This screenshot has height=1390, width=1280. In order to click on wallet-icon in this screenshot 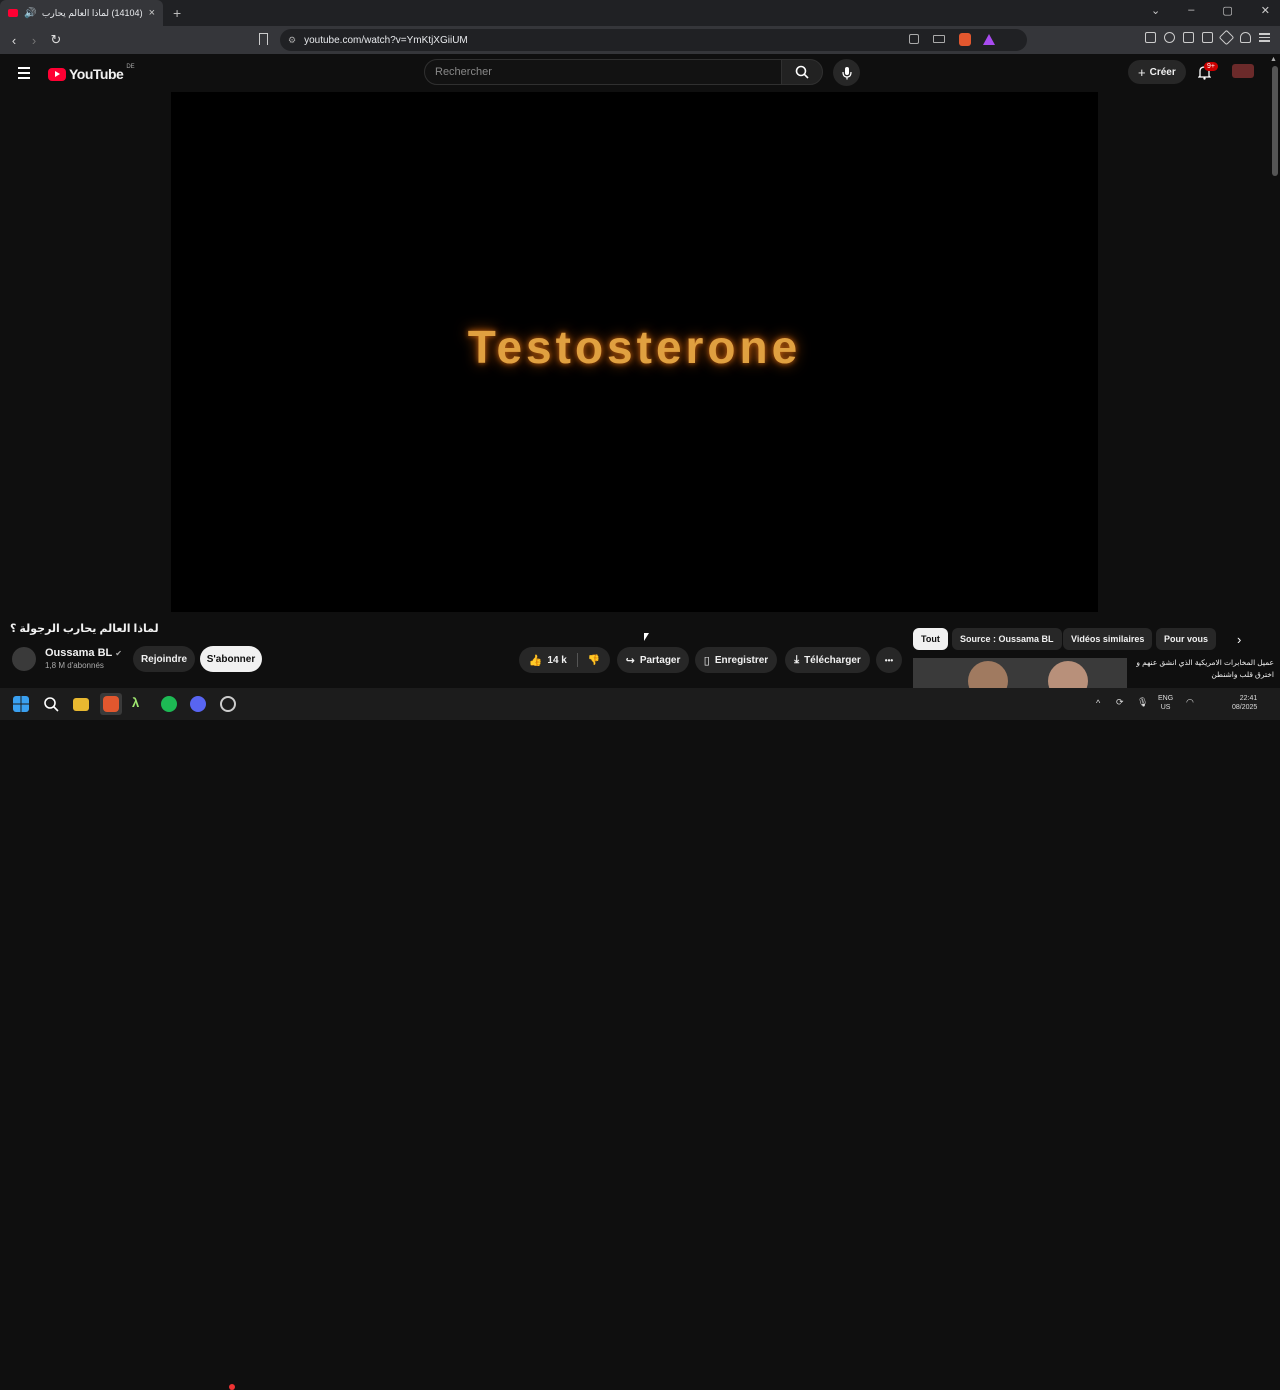, I will do `click(1207, 37)`.